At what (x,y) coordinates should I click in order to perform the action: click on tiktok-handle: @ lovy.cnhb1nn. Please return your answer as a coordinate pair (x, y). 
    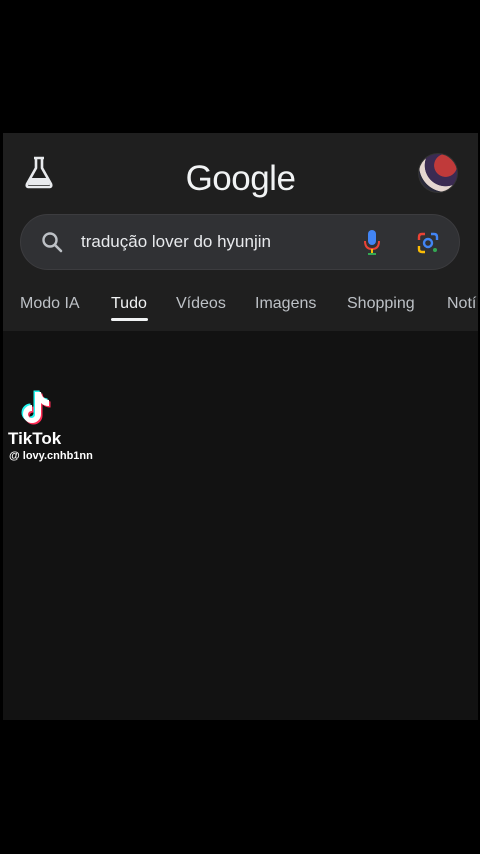
    Looking at the image, I should click on (51, 456).